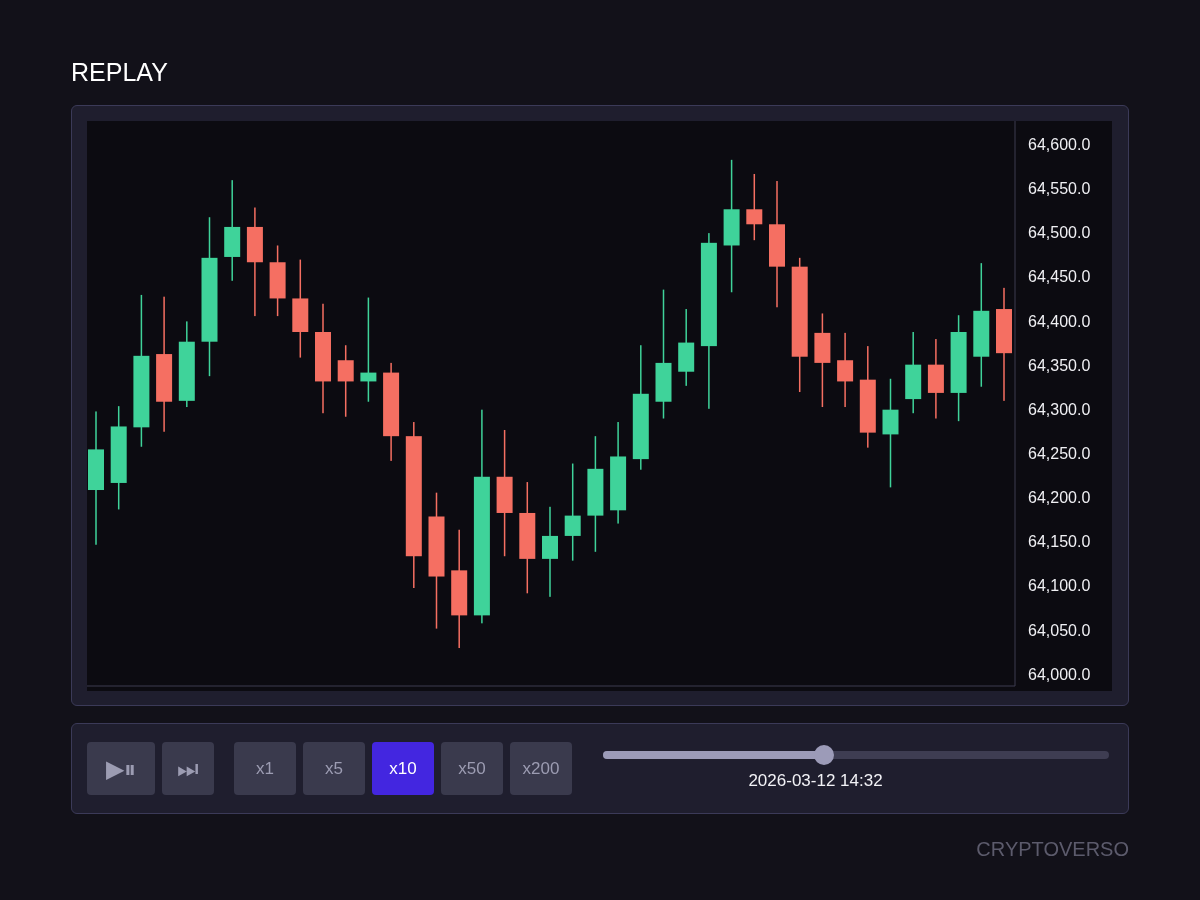 This screenshot has height=900, width=1200. Describe the element at coordinates (1059, 409) in the screenshot. I see `price-label: 64,300.0` at that location.